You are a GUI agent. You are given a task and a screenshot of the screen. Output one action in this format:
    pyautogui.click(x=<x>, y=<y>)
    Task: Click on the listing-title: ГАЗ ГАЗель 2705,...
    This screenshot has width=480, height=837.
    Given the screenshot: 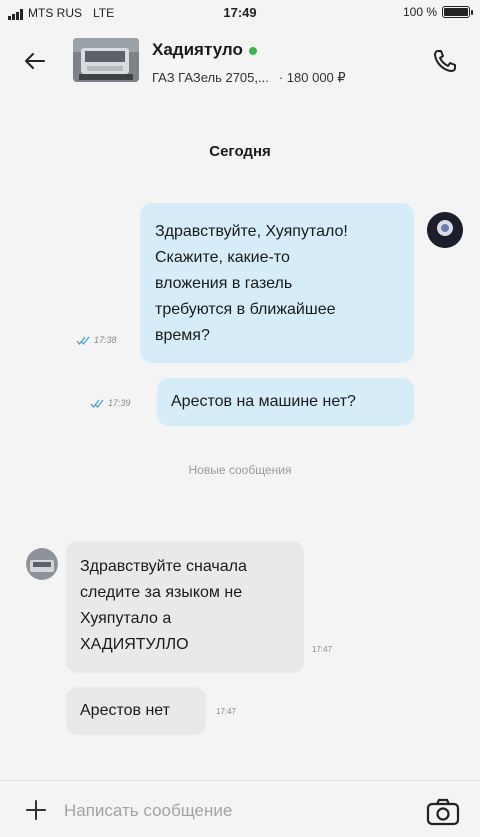 What is the action you would take?
    pyautogui.click(x=210, y=77)
    